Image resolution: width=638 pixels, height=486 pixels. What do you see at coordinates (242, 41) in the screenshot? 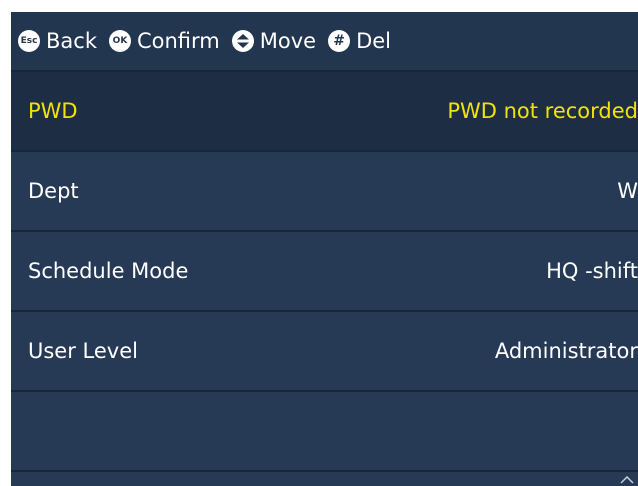
I see `up-down-key-icon` at bounding box center [242, 41].